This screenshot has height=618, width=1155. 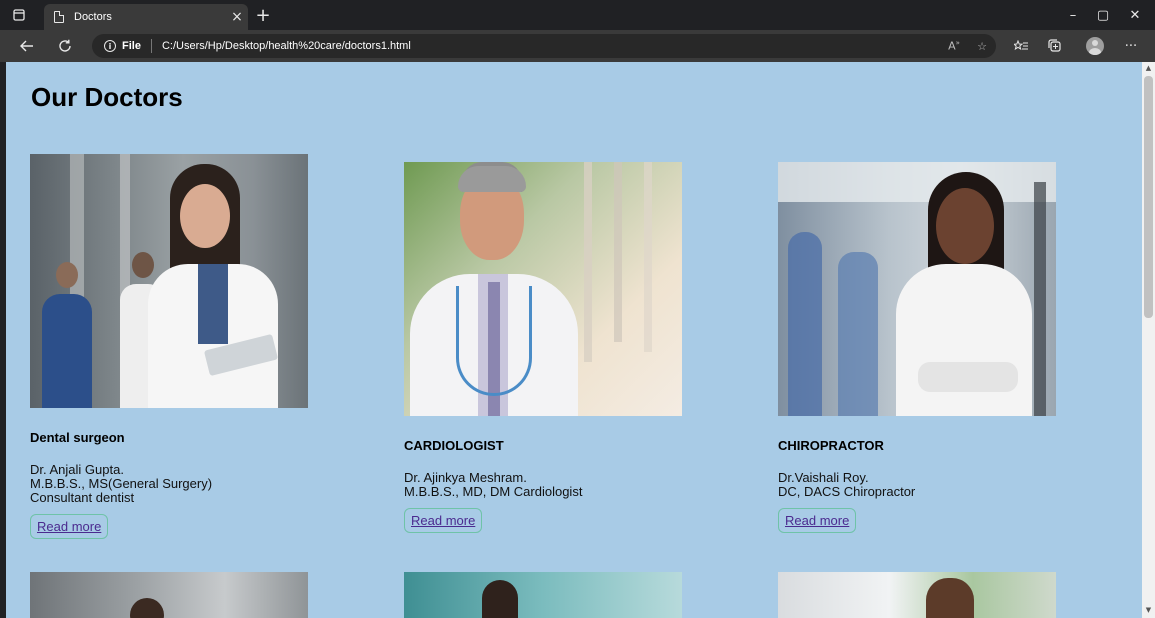 I want to click on page-icon, so click(x=59, y=17).